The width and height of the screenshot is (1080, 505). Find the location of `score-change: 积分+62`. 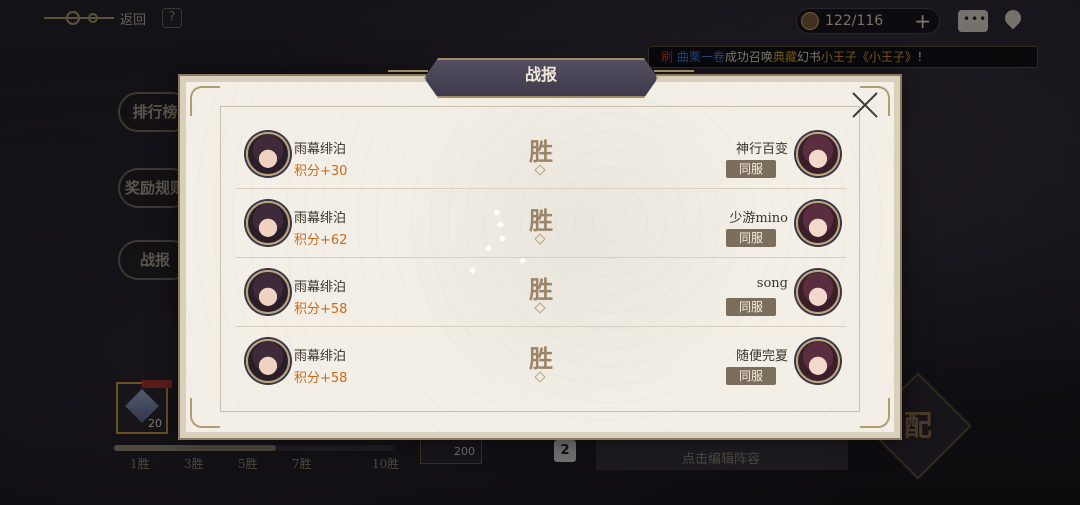

score-change: 积分+62 is located at coordinates (321, 240).